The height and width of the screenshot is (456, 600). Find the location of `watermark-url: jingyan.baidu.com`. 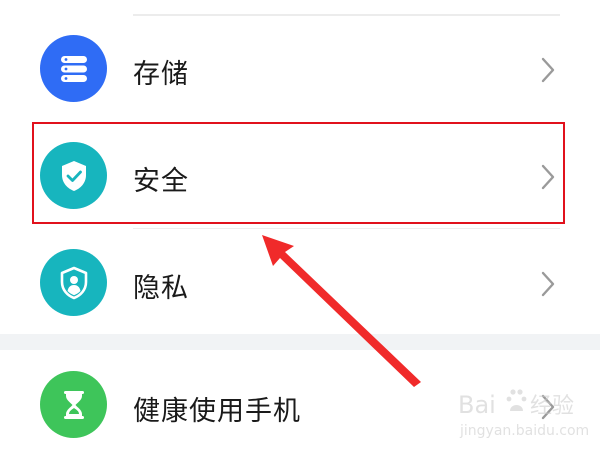

watermark-url: jingyan.baidu.com is located at coordinates (524, 431).